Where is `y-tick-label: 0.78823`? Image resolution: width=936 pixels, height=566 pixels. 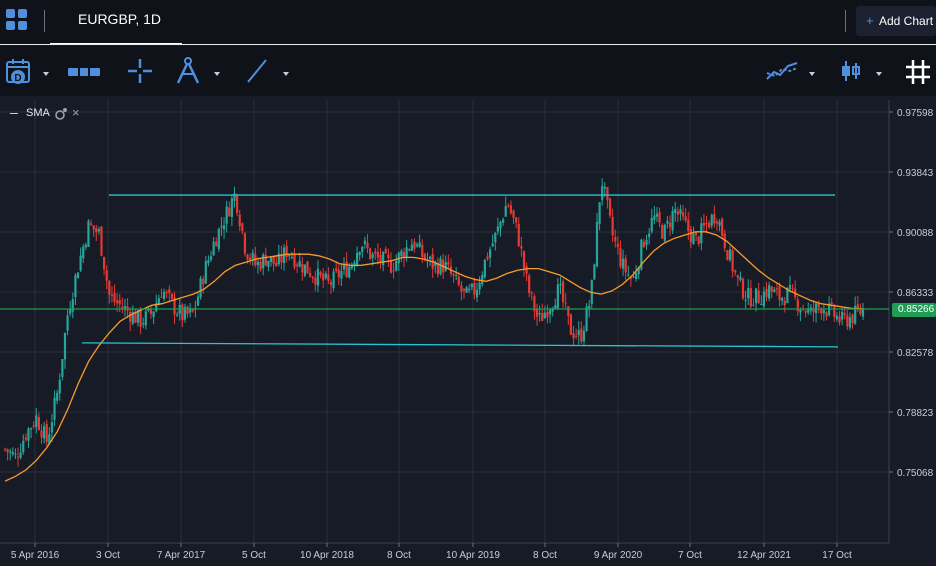 y-tick-label: 0.78823 is located at coordinates (915, 413).